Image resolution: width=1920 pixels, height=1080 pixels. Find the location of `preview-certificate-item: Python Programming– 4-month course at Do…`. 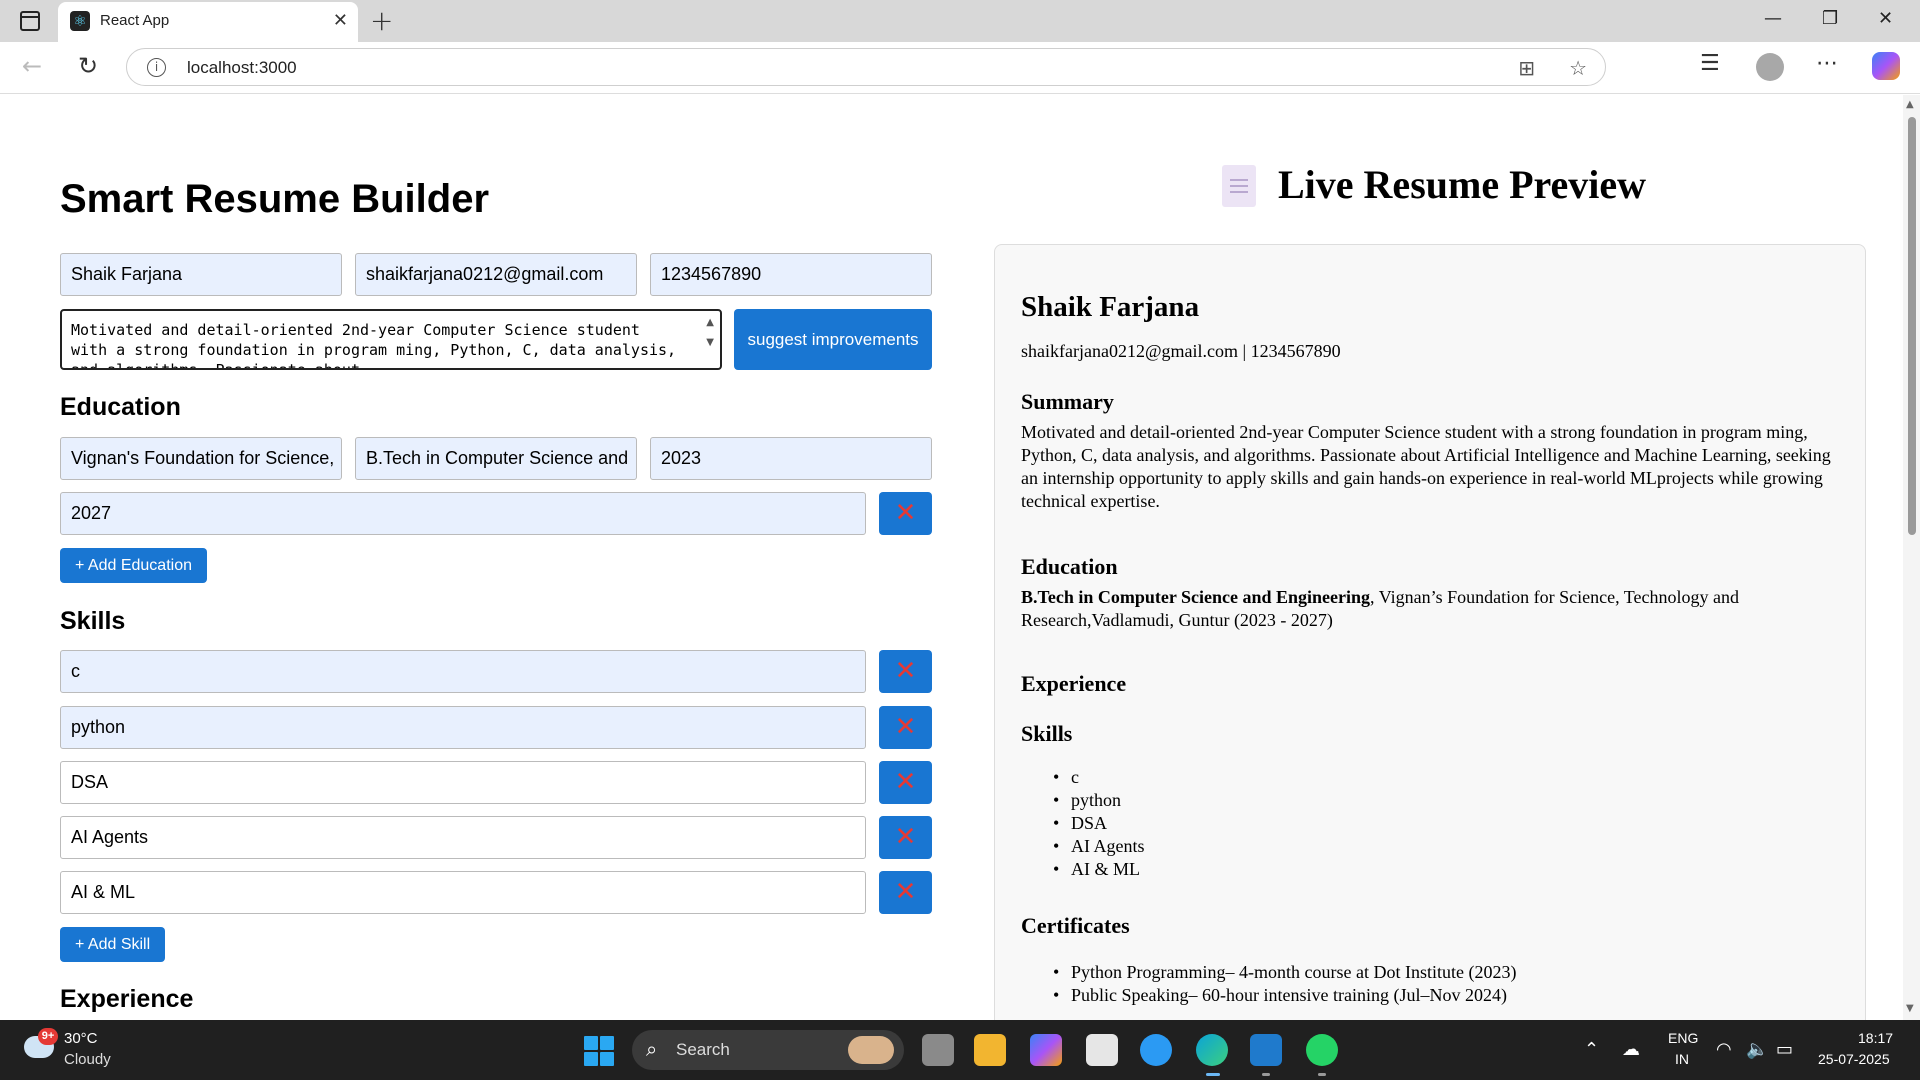

preview-certificate-item: Python Programming– 4-month course at Do… is located at coordinates (1284, 972).